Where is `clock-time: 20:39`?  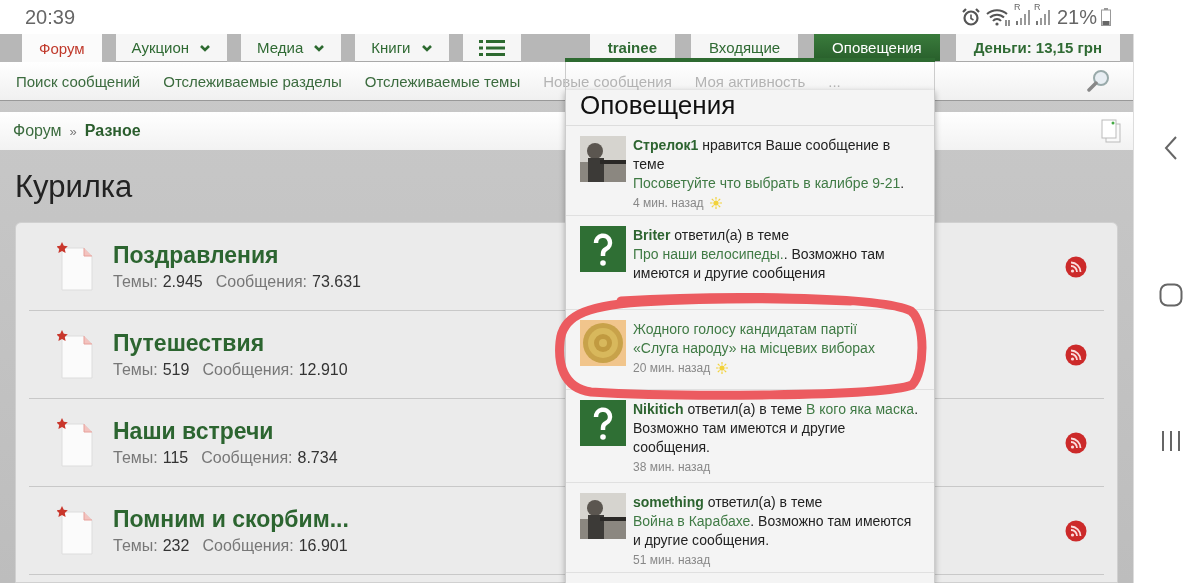 clock-time: 20:39 is located at coordinates (50, 17).